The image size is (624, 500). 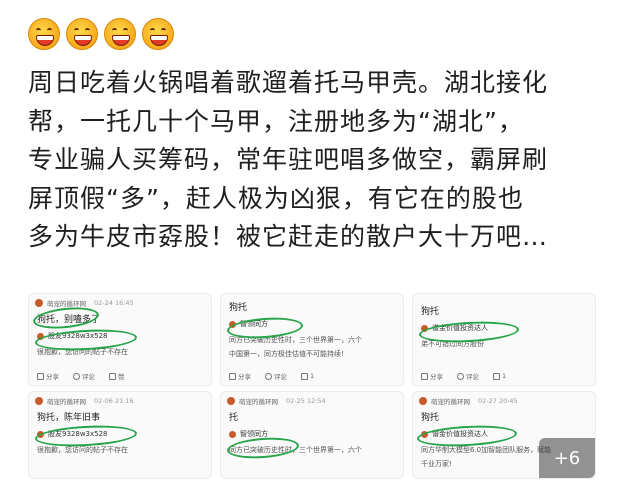 What do you see at coordinates (306, 401) in the screenshot?
I see `card-time: 02-25 12:54` at bounding box center [306, 401].